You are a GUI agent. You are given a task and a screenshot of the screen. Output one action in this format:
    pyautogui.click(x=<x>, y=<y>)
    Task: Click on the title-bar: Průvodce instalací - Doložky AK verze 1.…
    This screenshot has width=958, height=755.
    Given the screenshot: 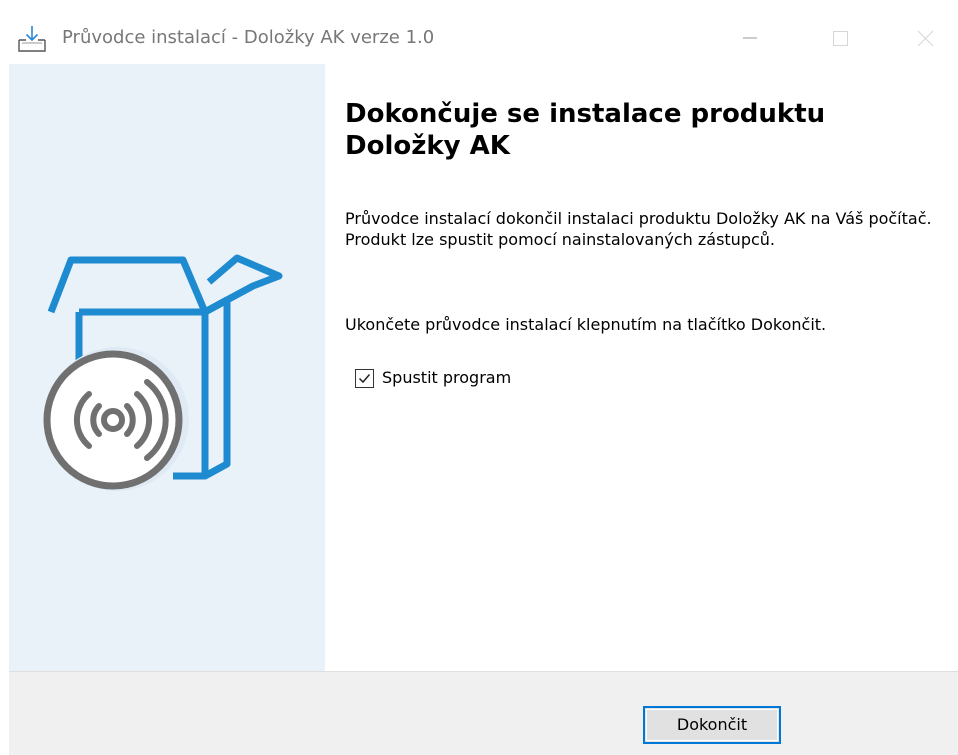 What is the action you would take?
    pyautogui.click(x=479, y=32)
    